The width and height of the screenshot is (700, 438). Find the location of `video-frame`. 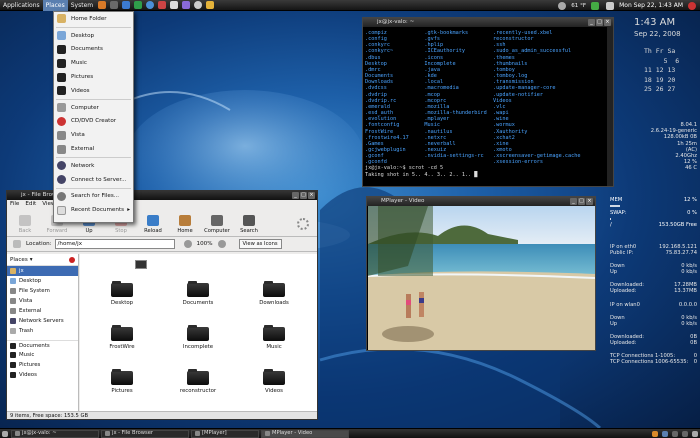

video-frame is located at coordinates (481, 278).